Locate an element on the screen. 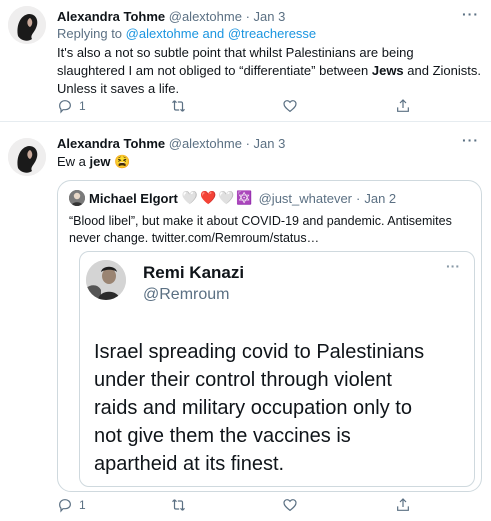 This screenshot has height=521, width=491. quote-author-avatar is located at coordinates (77, 198).